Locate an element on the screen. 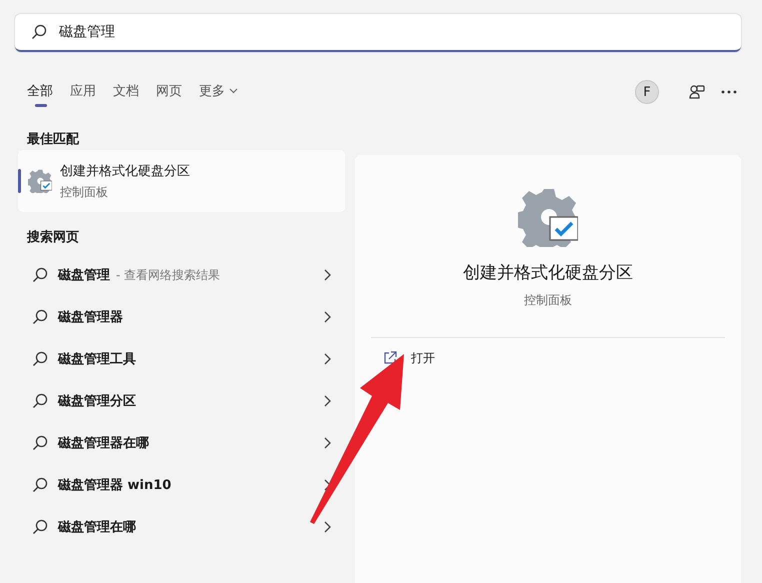 This screenshot has height=583, width=762. preview-subtitle: 控制面板 is located at coordinates (548, 300).